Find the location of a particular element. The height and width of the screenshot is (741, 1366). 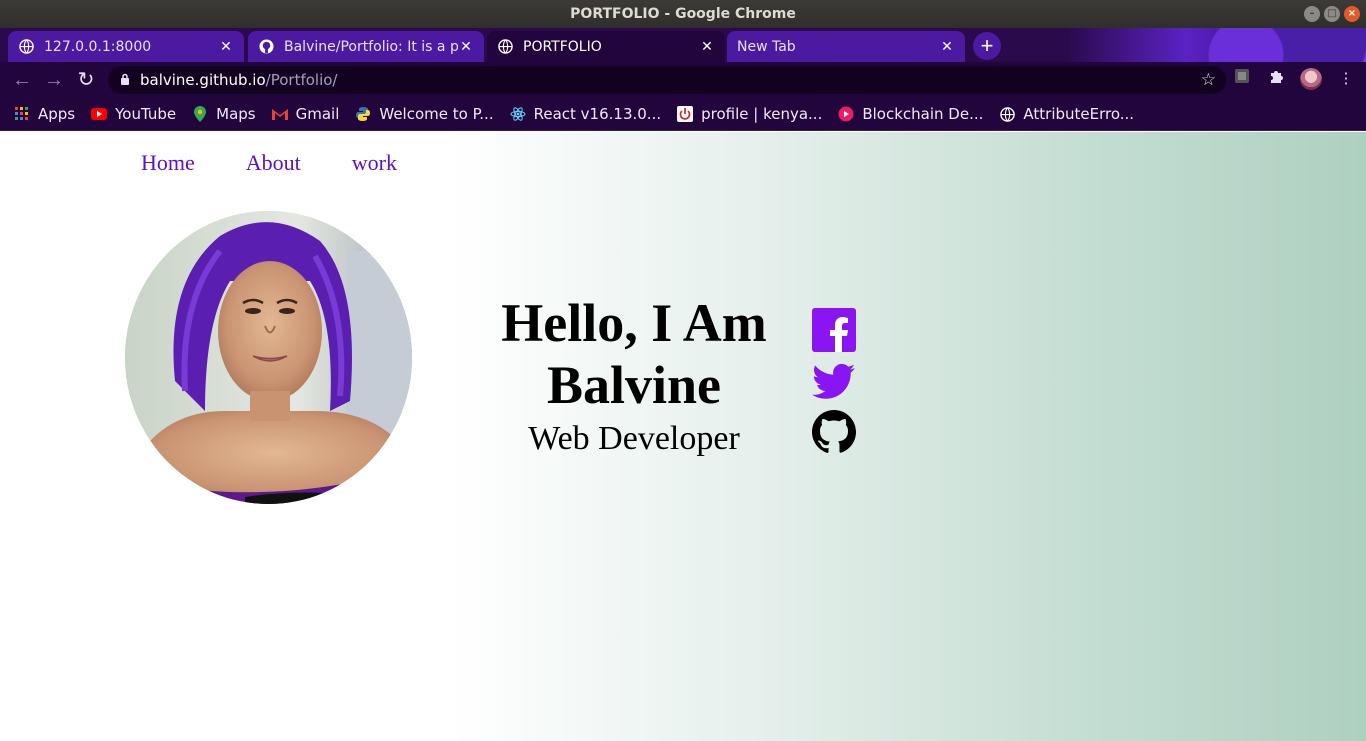

react-icon is located at coordinates (518, 114).